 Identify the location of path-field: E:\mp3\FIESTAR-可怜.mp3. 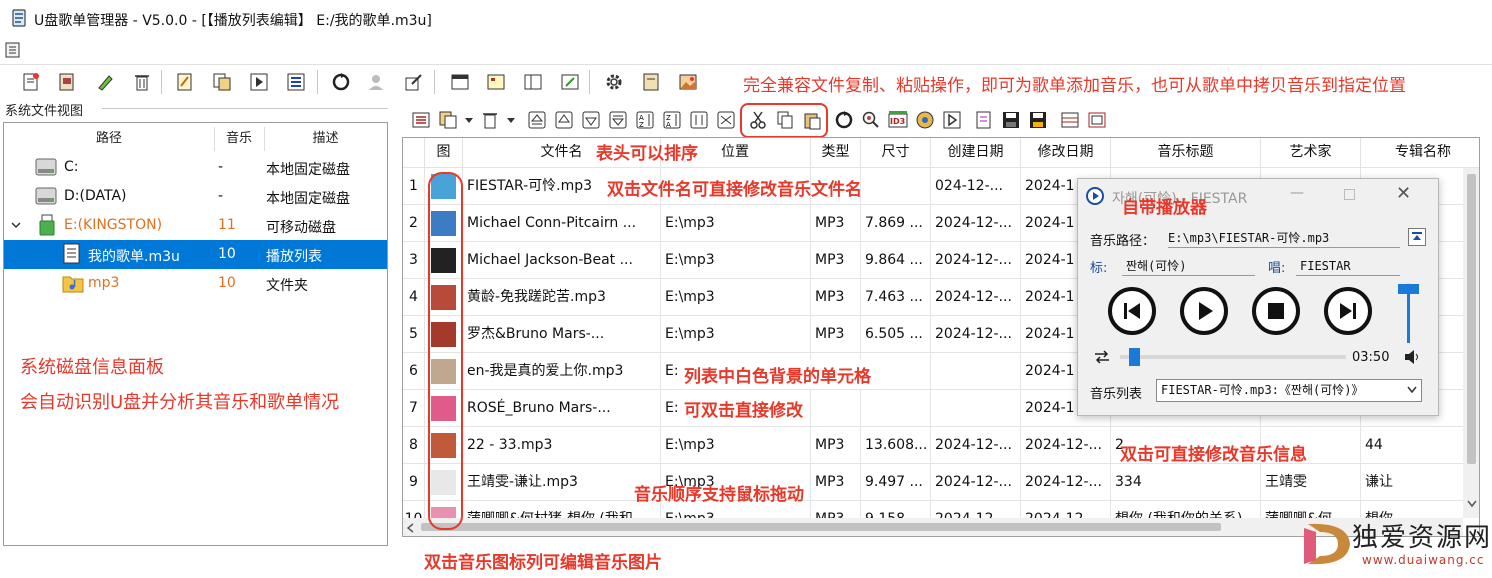
(1284, 238).